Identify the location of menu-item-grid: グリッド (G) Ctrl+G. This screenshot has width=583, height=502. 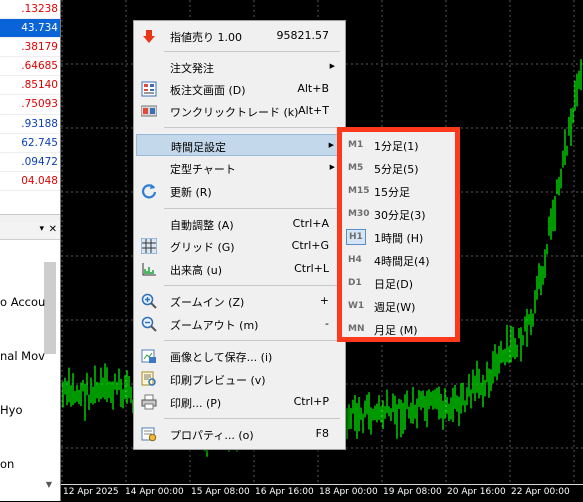
(239, 246).